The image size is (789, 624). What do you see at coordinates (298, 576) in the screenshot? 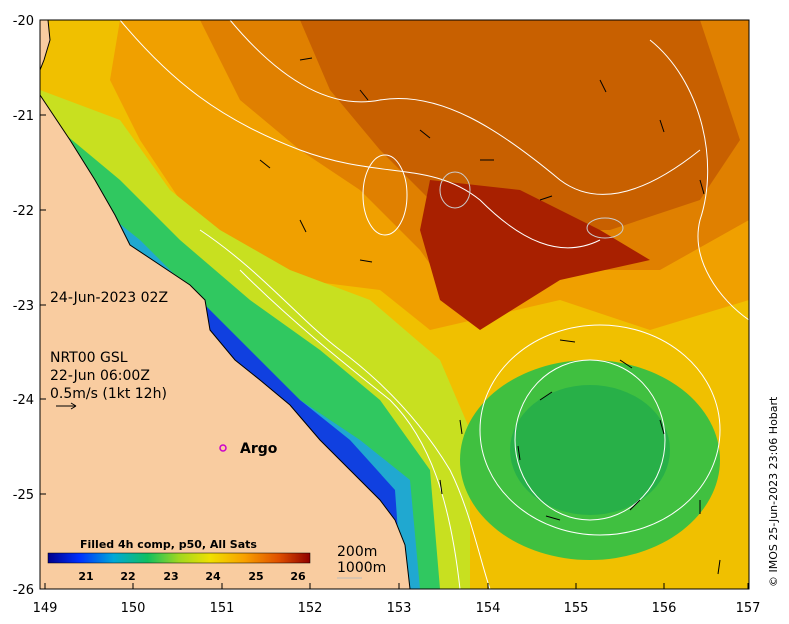
I see `colorbar-tick-label: 26` at bounding box center [298, 576].